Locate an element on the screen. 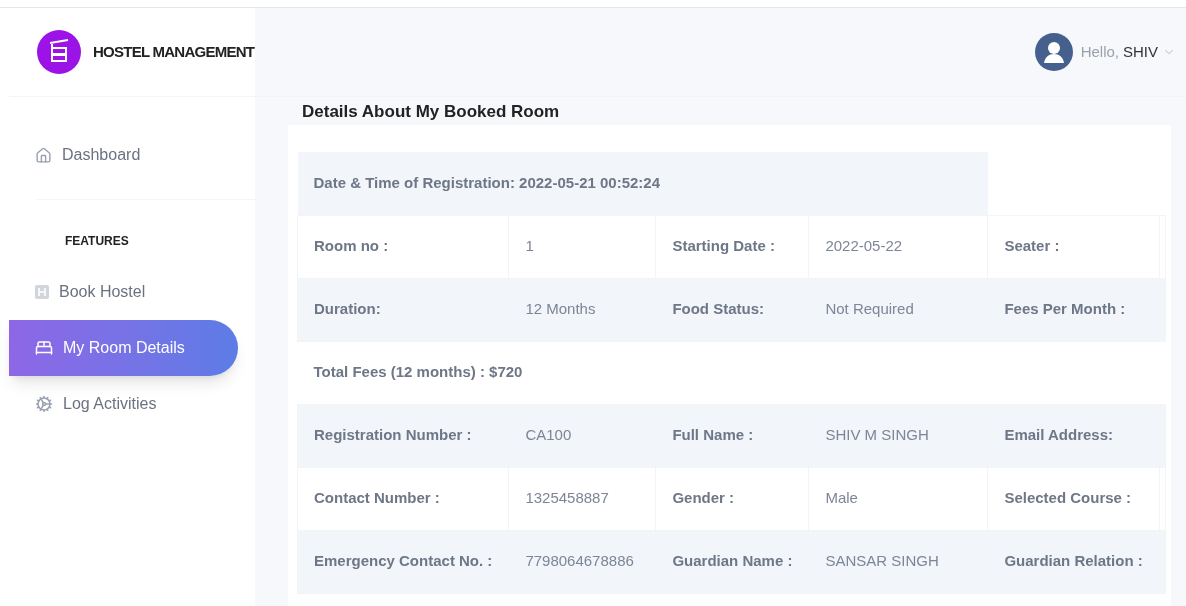 The height and width of the screenshot is (606, 1186). nav-item: Dashboard is located at coordinates (123, 155).